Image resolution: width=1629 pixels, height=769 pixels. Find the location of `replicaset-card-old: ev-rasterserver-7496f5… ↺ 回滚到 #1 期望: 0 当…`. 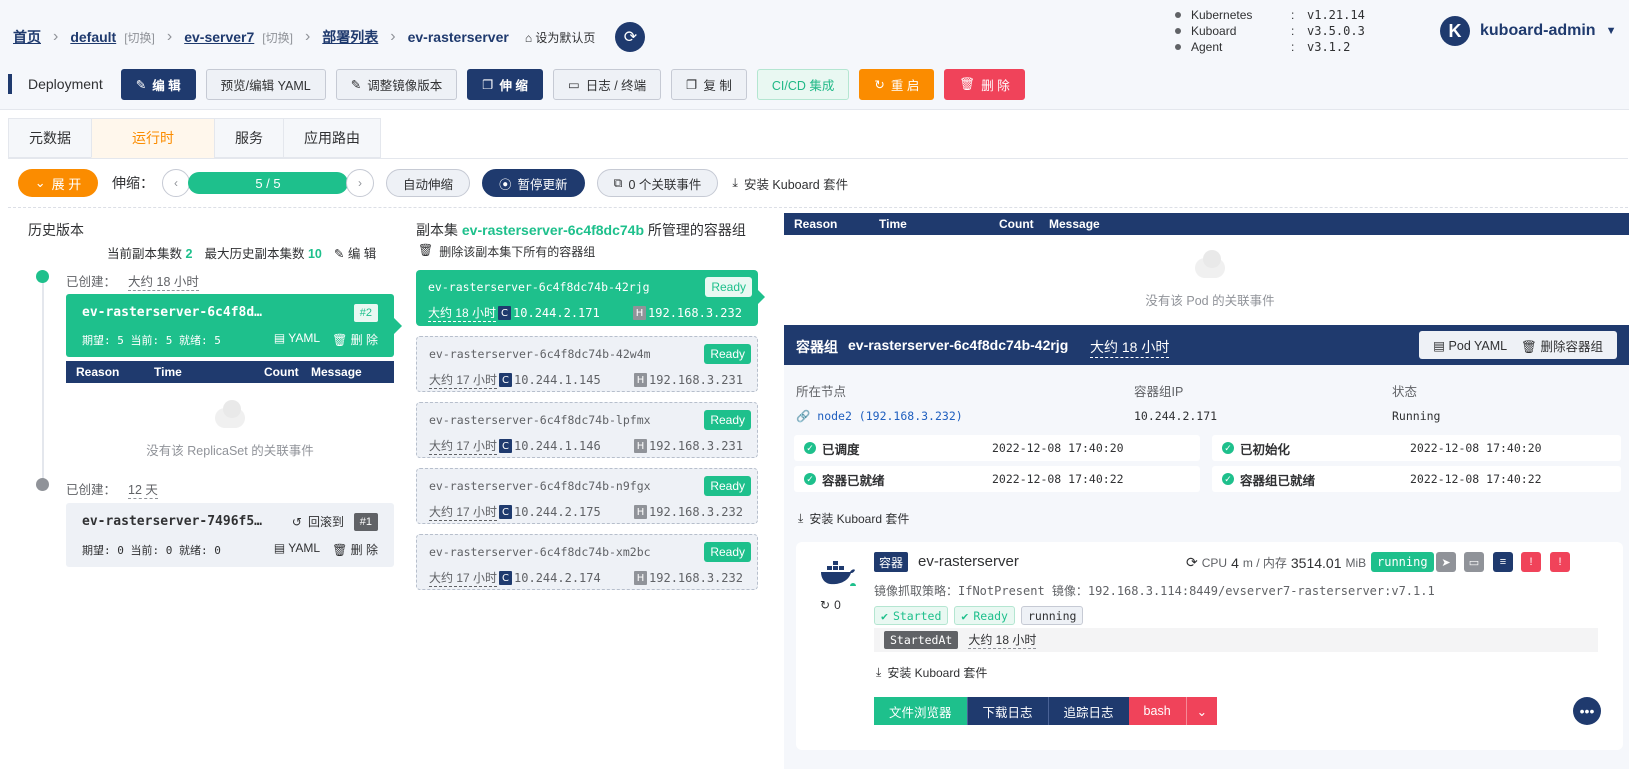

replicaset-card-old: ev-rasterserver-7496f5… ↺ 回滚到 #1 期望: 0 当… is located at coordinates (230, 535).